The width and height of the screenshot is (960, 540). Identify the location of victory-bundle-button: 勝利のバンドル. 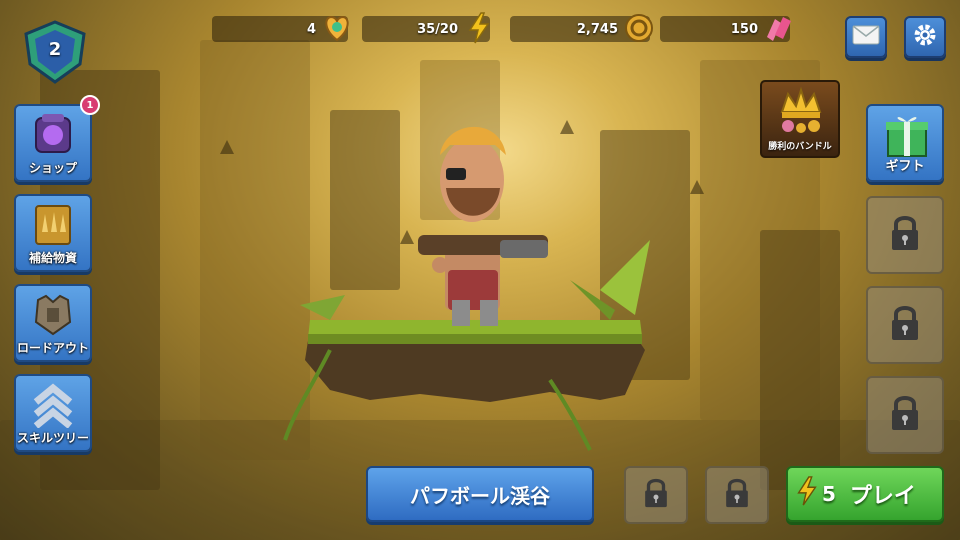
(800, 119).